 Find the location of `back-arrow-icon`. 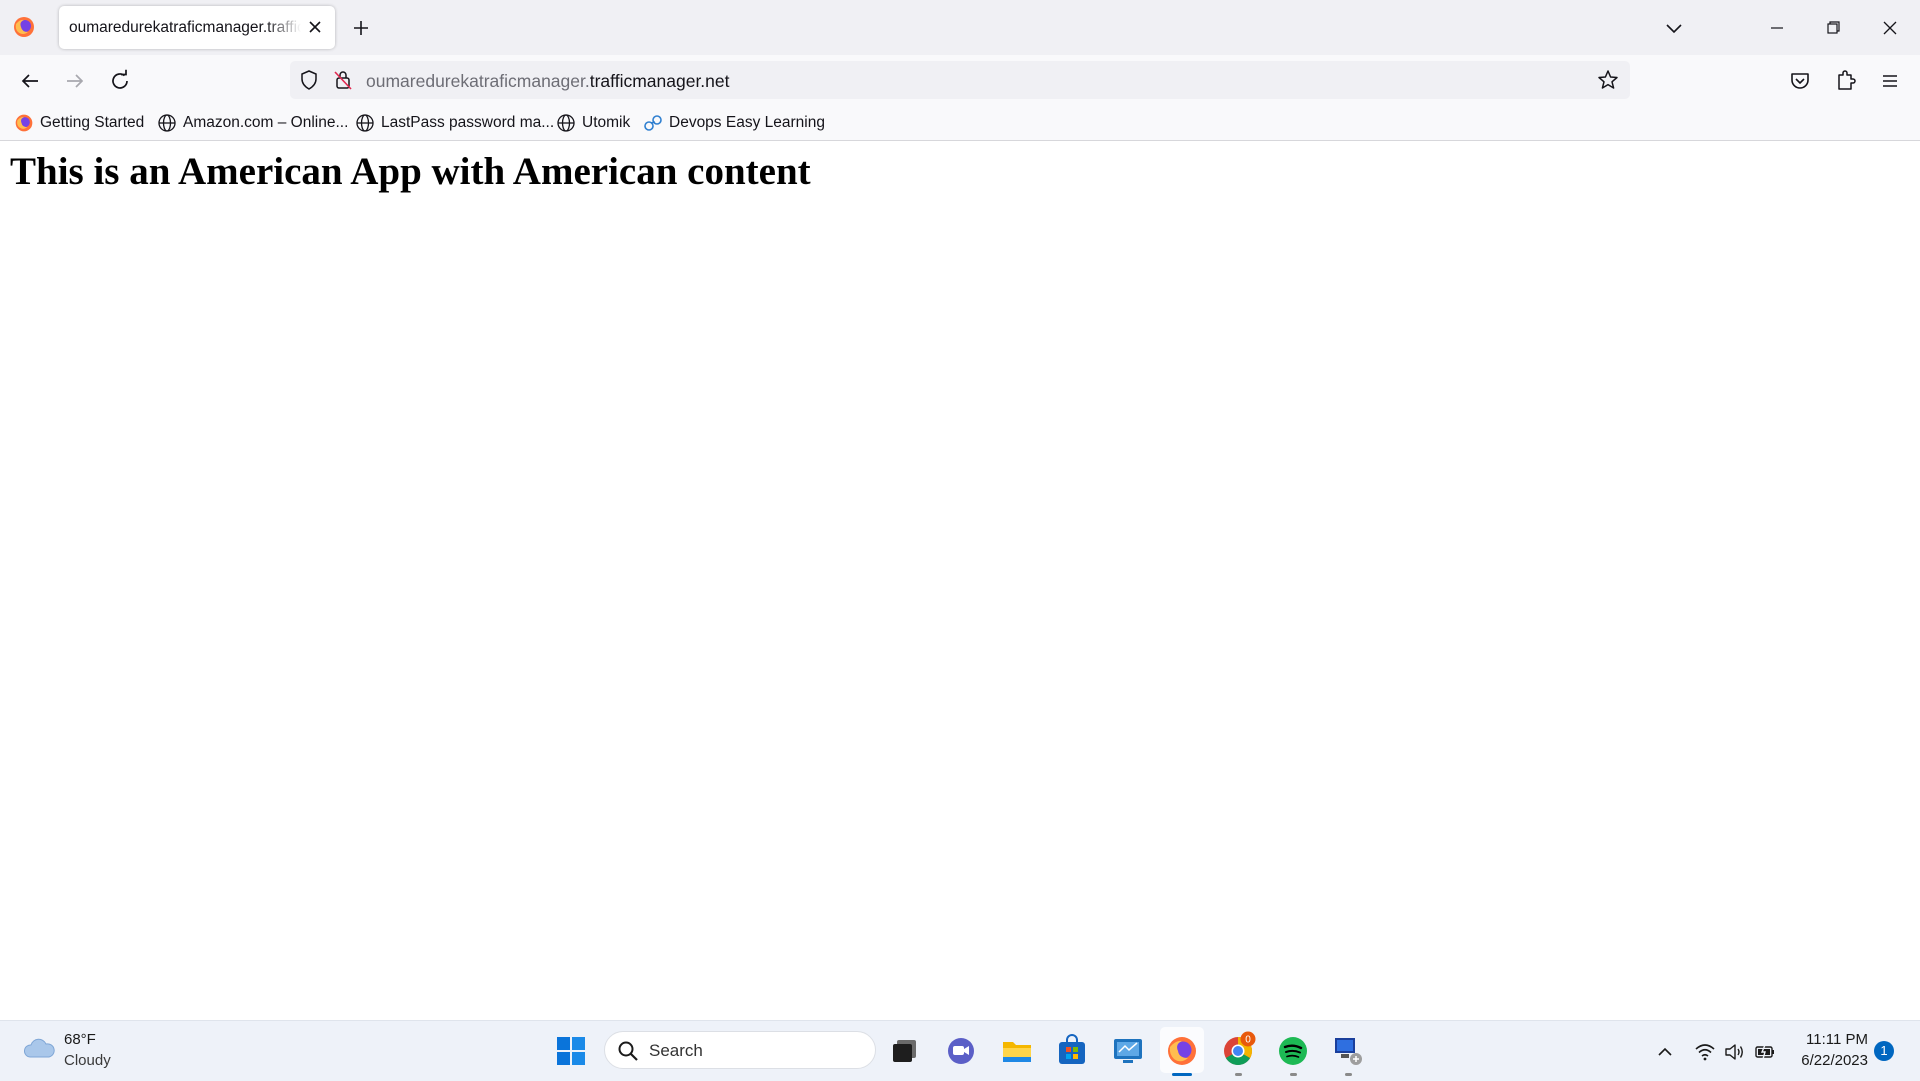

back-arrow-icon is located at coordinates (30, 81).